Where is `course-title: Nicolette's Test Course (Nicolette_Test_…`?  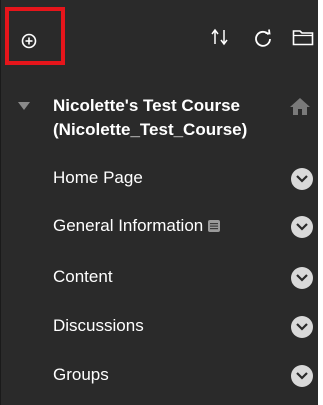
course-title: Nicolette's Test Course (Nicolette_Test_… is located at coordinates (173, 118).